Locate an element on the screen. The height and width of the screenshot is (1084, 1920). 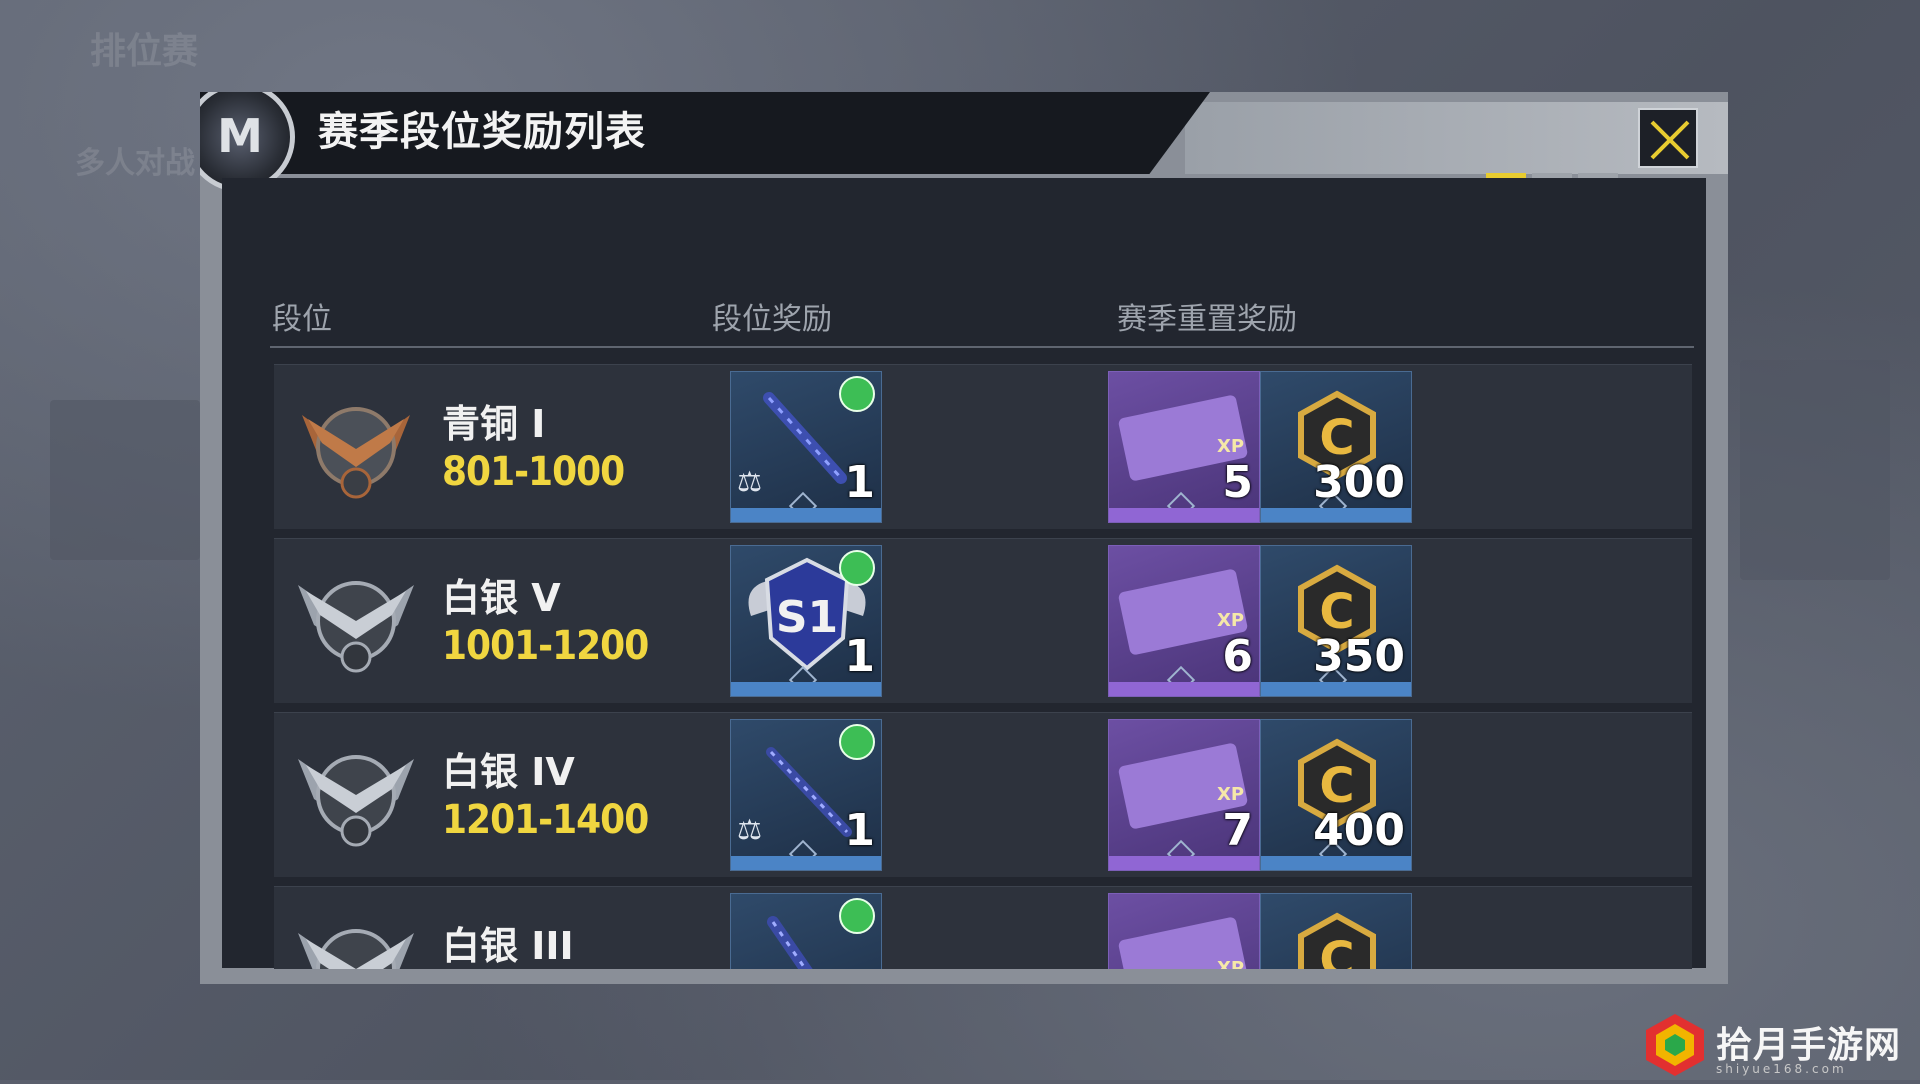
svg-text: C is located at coordinates (1336, 950).